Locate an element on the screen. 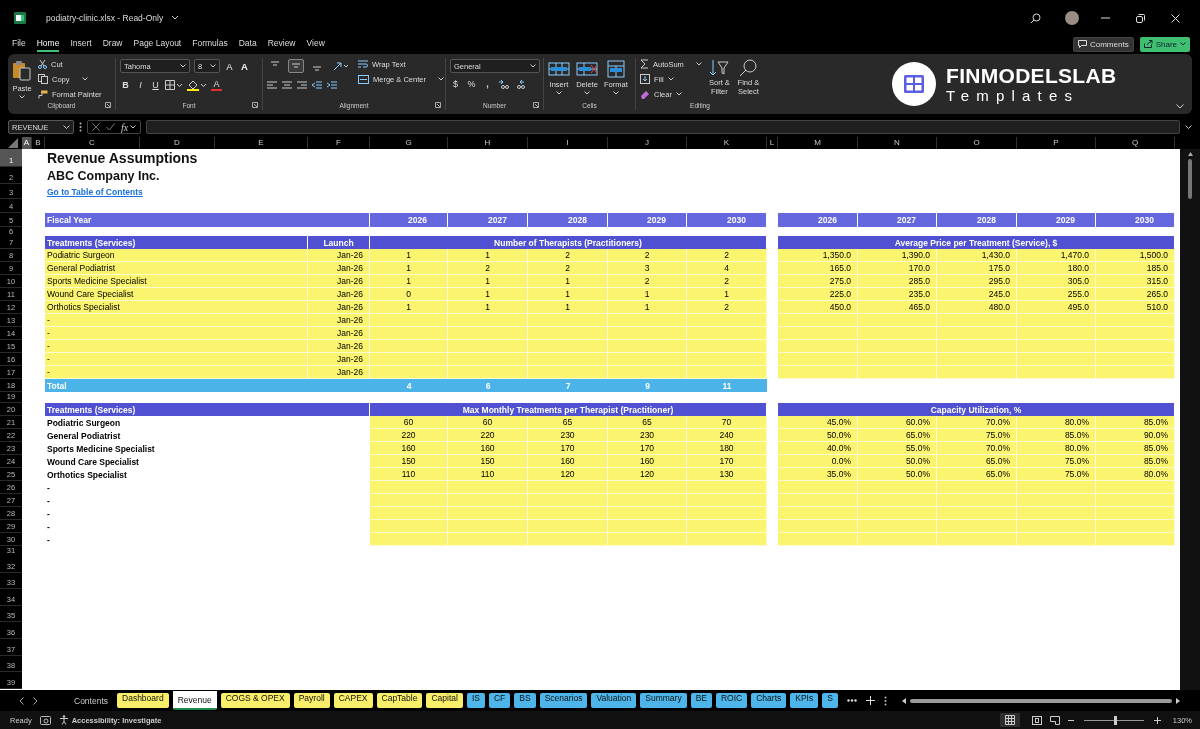 This screenshot has height=729, width=1200. search-icon is located at coordinates (1035, 18).